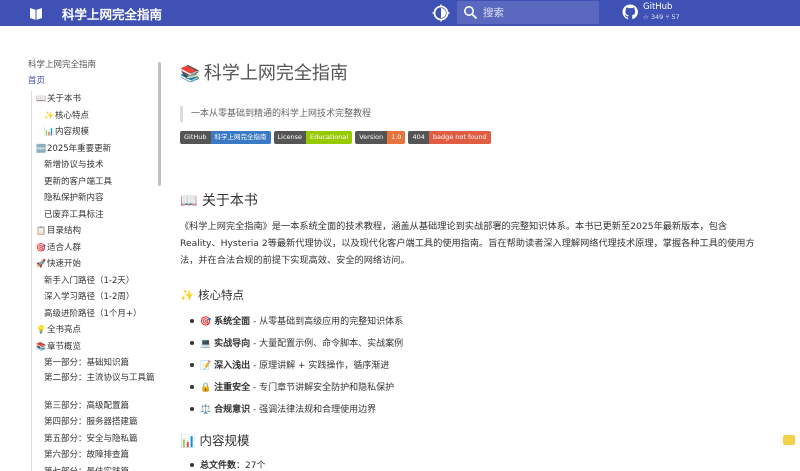  I want to click on sidebar-item: 📖关于本书, so click(95, 99).